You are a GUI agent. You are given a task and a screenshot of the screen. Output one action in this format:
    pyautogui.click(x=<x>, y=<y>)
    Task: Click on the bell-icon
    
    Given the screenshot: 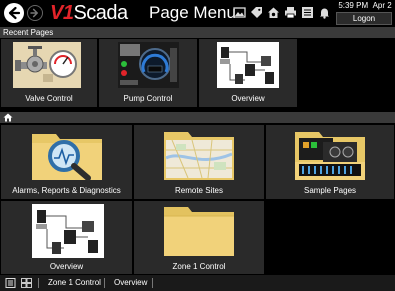 What is the action you would take?
    pyautogui.click(x=324, y=12)
    